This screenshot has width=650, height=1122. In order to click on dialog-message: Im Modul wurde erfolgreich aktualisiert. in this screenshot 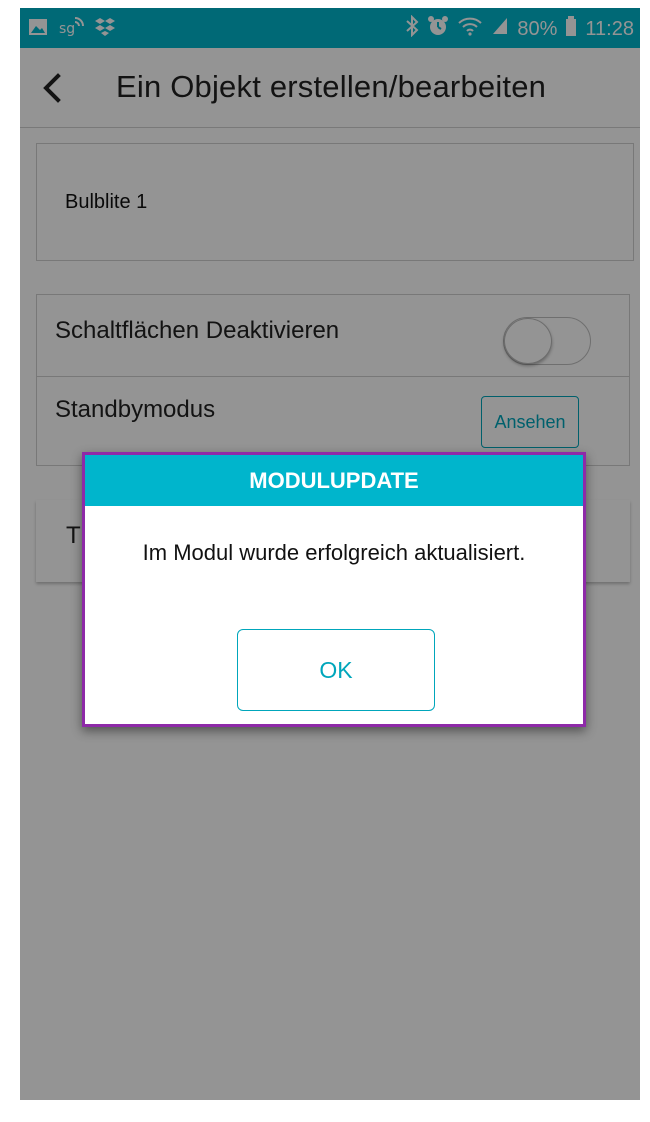, I will do `click(334, 552)`.